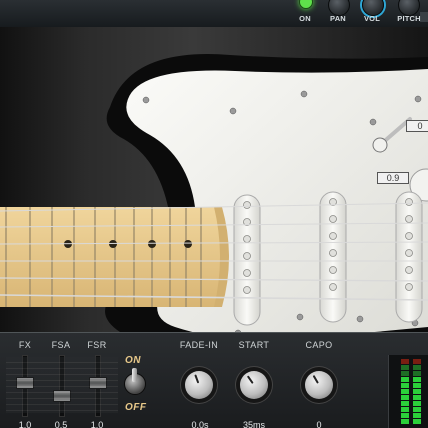 Image resolution: width=428 pixels, height=428 pixels. What do you see at coordinates (254, 385) in the screenshot?
I see `start-knob` at bounding box center [254, 385].